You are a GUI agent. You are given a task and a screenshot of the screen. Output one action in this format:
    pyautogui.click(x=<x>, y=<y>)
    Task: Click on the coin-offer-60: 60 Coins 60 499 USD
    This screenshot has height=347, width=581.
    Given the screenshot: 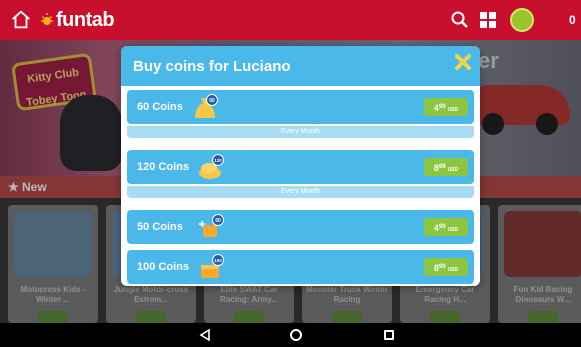 What is the action you would take?
    pyautogui.click(x=300, y=107)
    